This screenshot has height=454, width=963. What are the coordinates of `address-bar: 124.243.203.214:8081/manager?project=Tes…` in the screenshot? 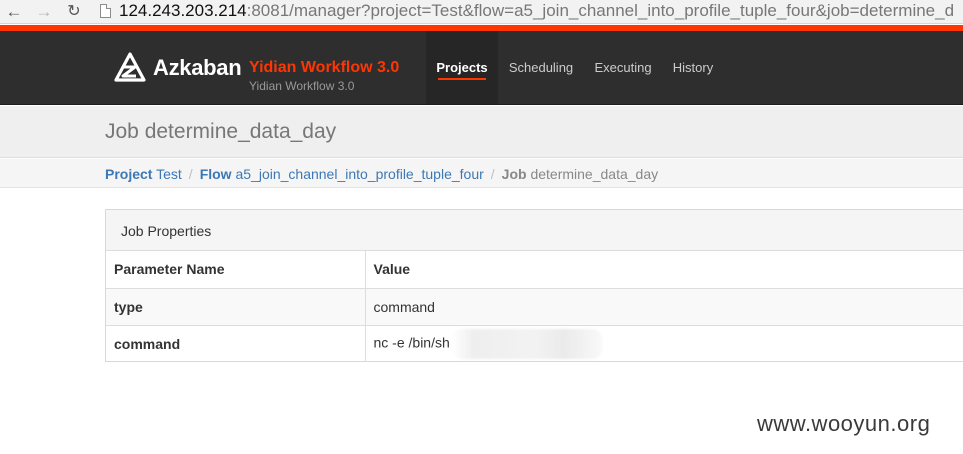 It's located at (536, 11).